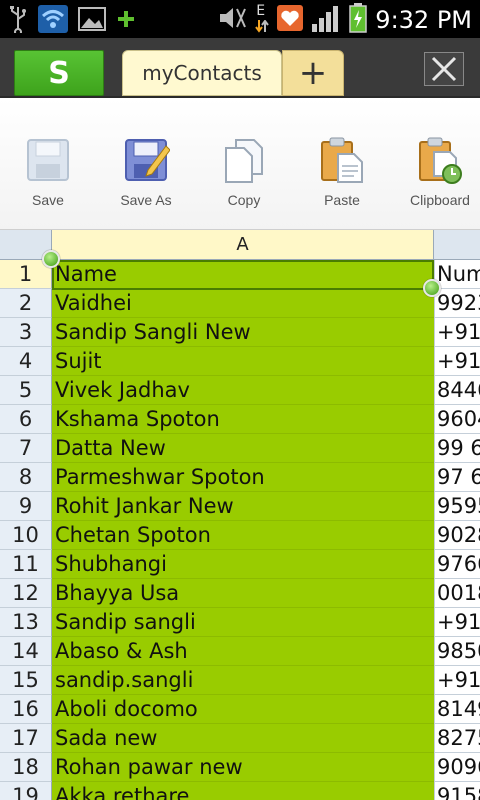 The image size is (480, 800). I want to click on cell-name: Vaidhei, so click(243, 303).